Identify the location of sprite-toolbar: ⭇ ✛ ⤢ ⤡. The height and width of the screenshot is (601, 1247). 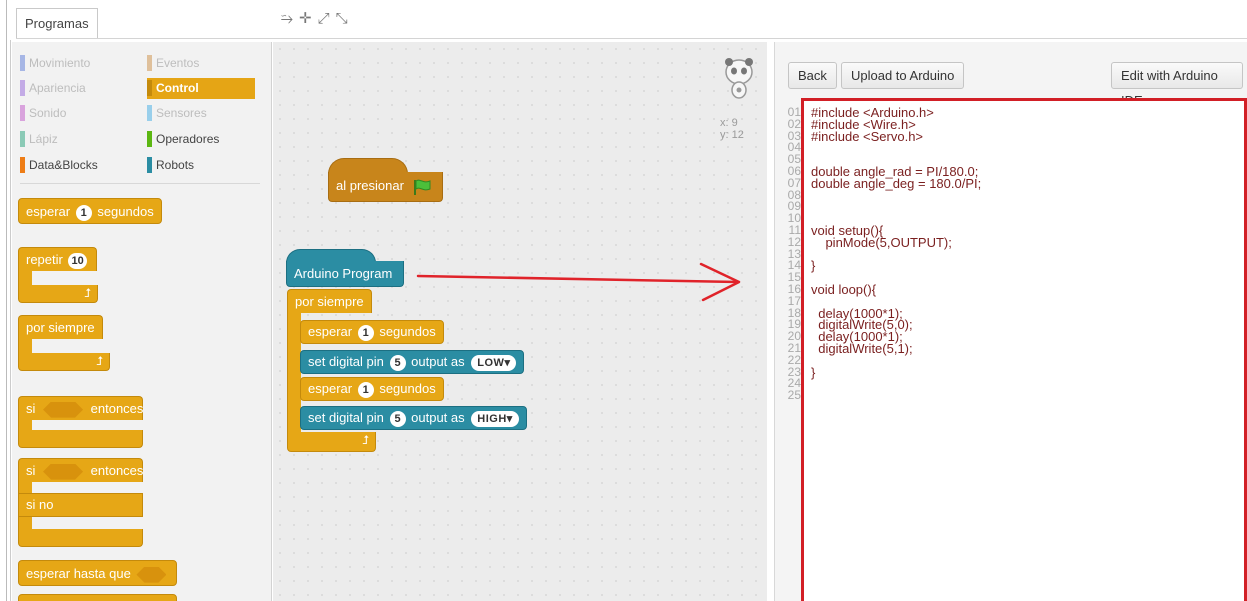
(314, 19).